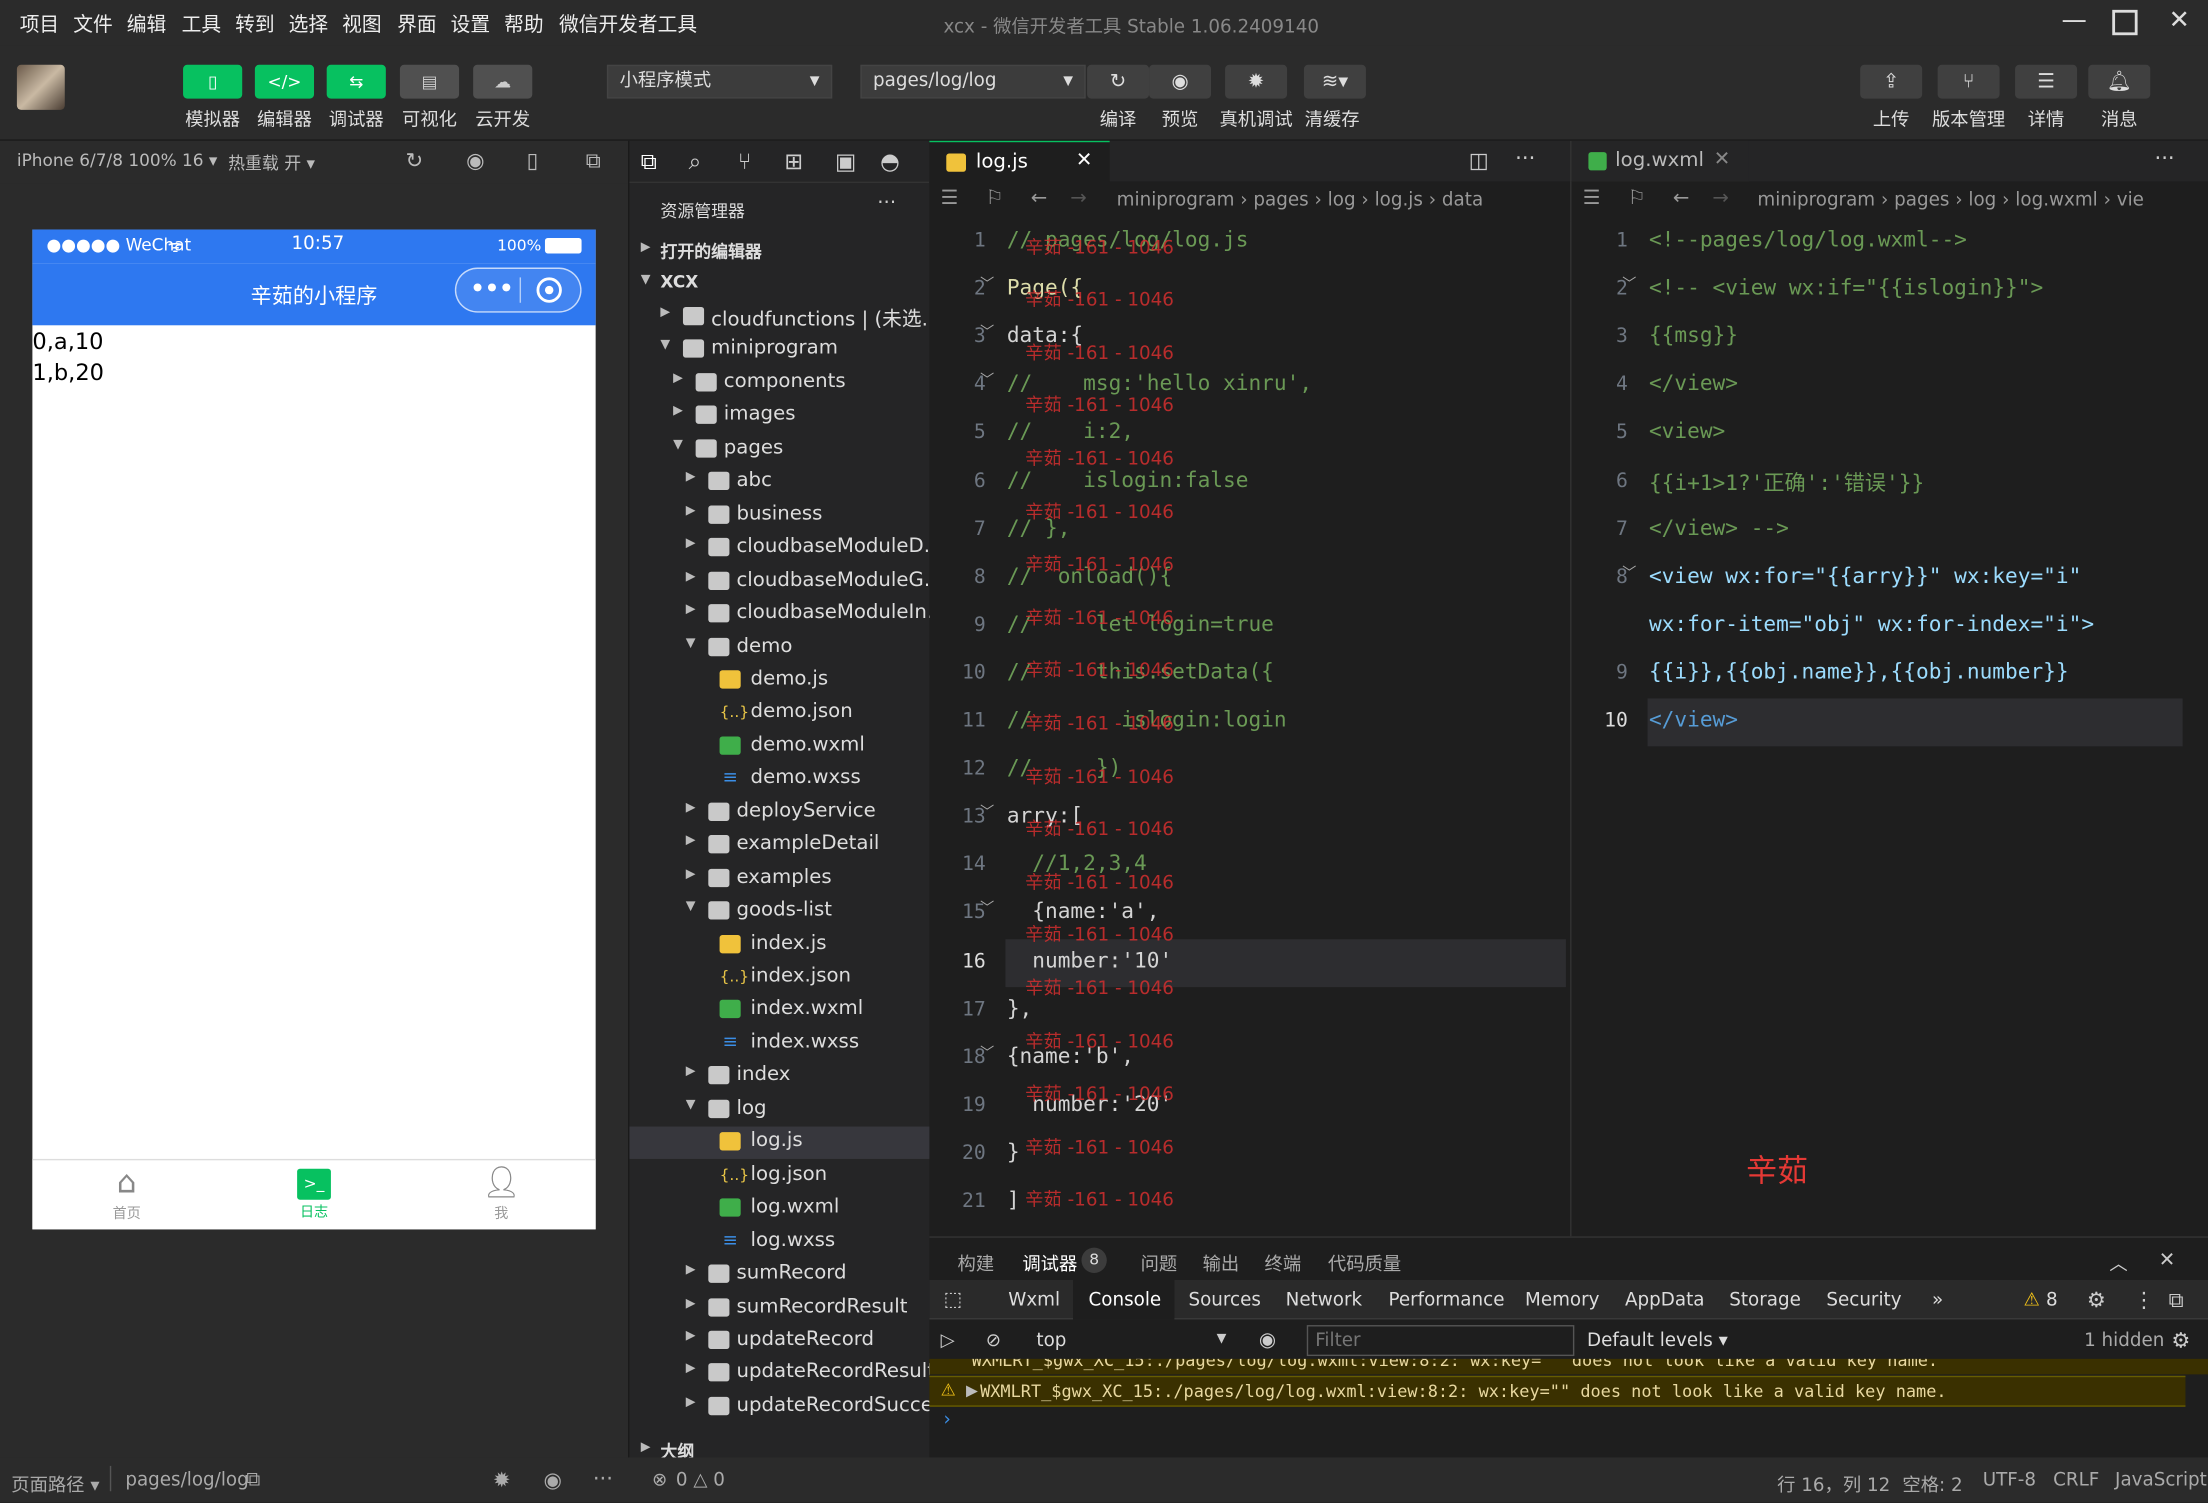  Describe the element at coordinates (779, 1209) in the screenshot. I see `tree-item: log.wxml` at that location.